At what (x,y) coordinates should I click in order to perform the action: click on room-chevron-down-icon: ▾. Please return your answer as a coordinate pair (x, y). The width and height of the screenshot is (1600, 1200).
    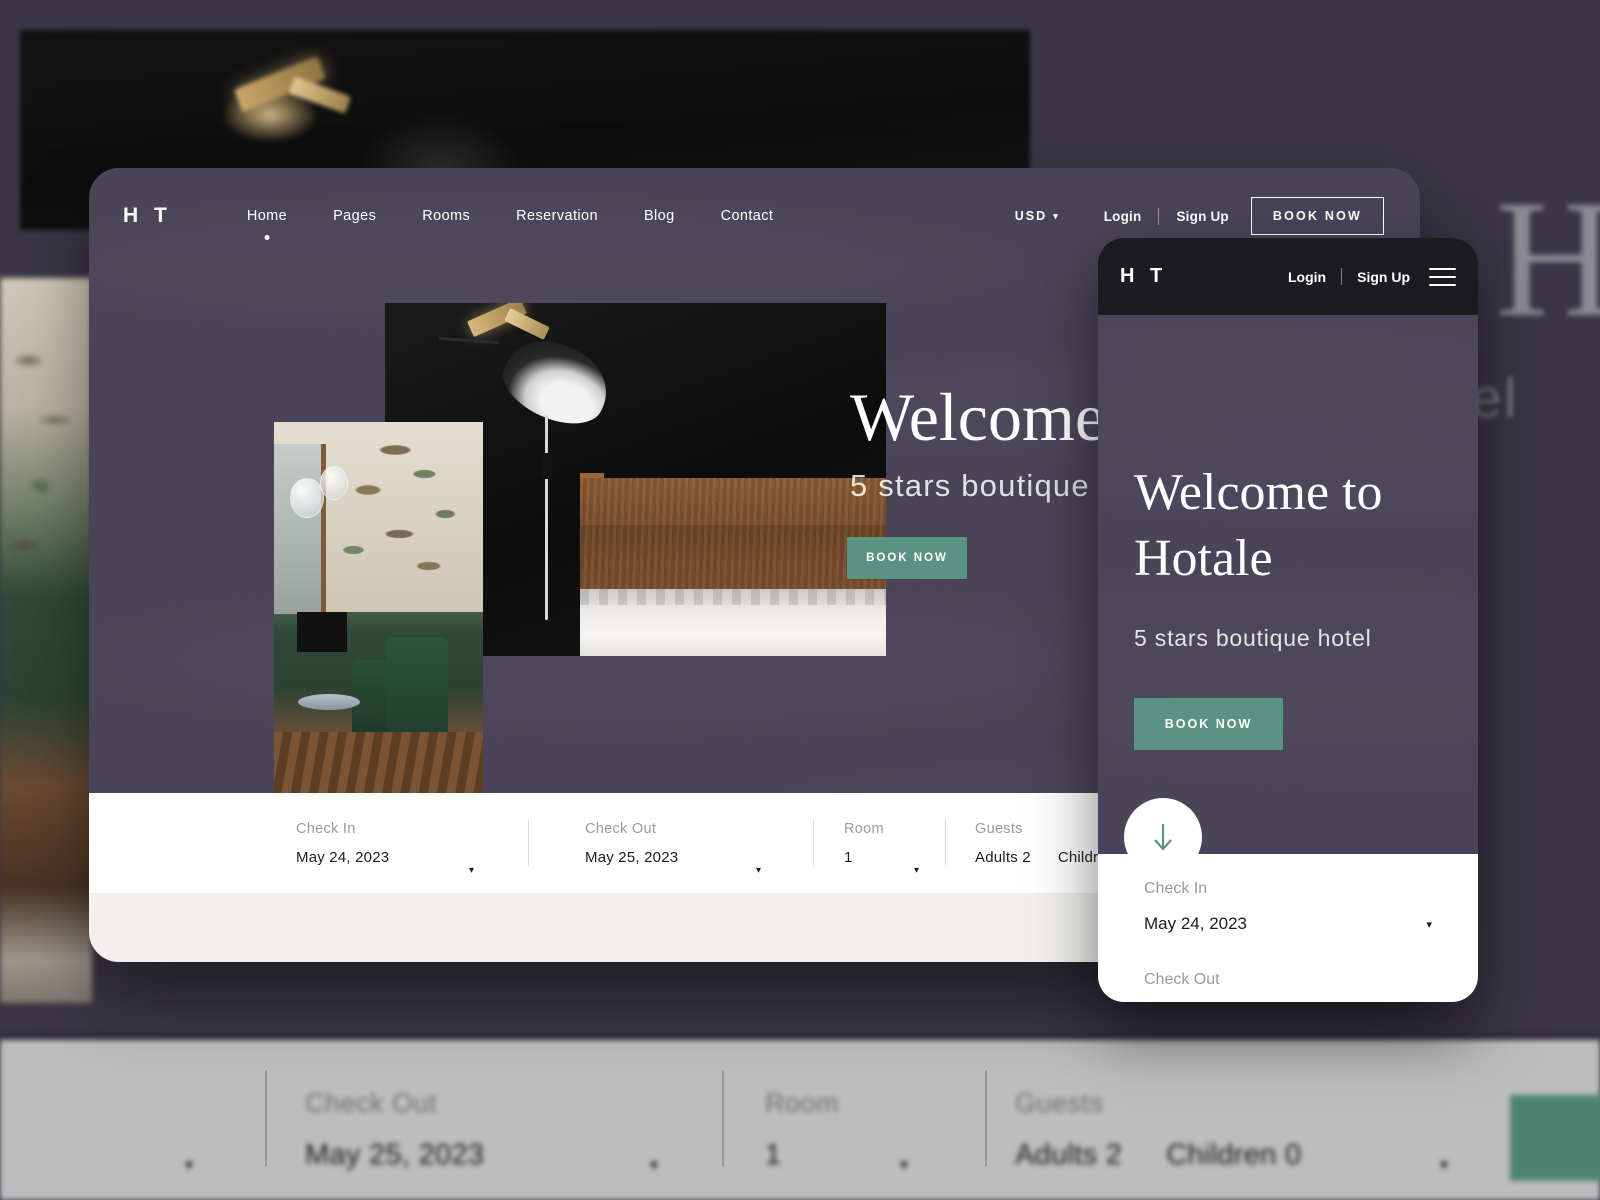
    Looking at the image, I should click on (916, 870).